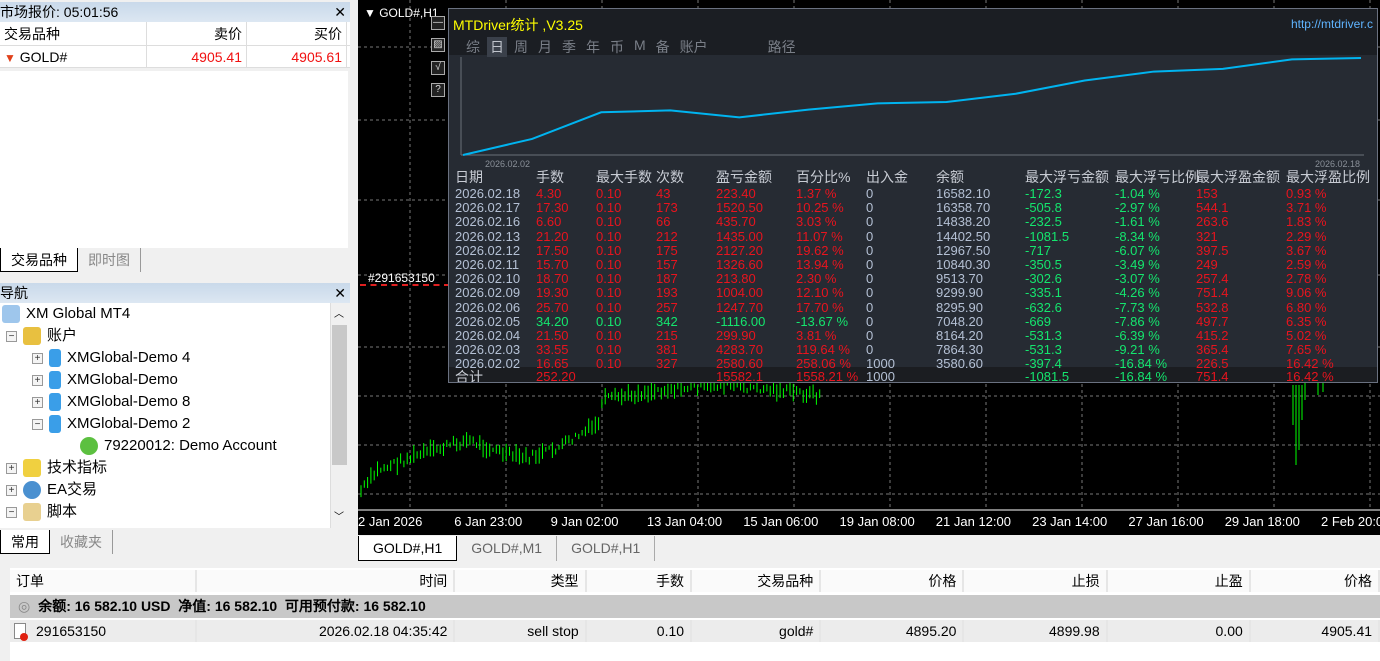  Describe the element at coordinates (339, 395) in the screenshot. I see `scroll-thumb` at that location.